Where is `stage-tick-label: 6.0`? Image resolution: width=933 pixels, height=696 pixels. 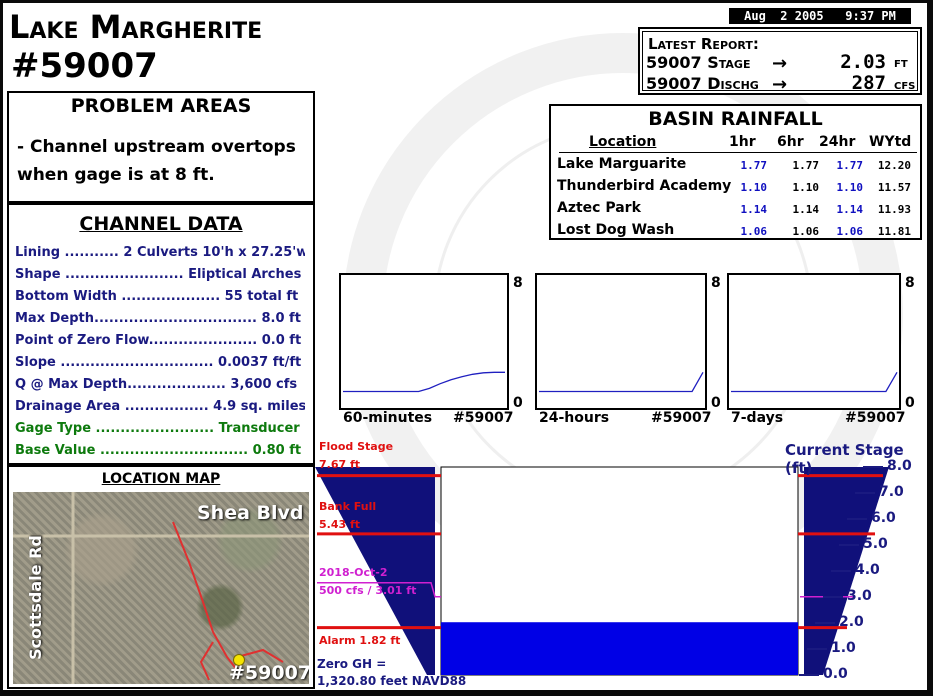 stage-tick-label: 6.0 is located at coordinates (883, 518).